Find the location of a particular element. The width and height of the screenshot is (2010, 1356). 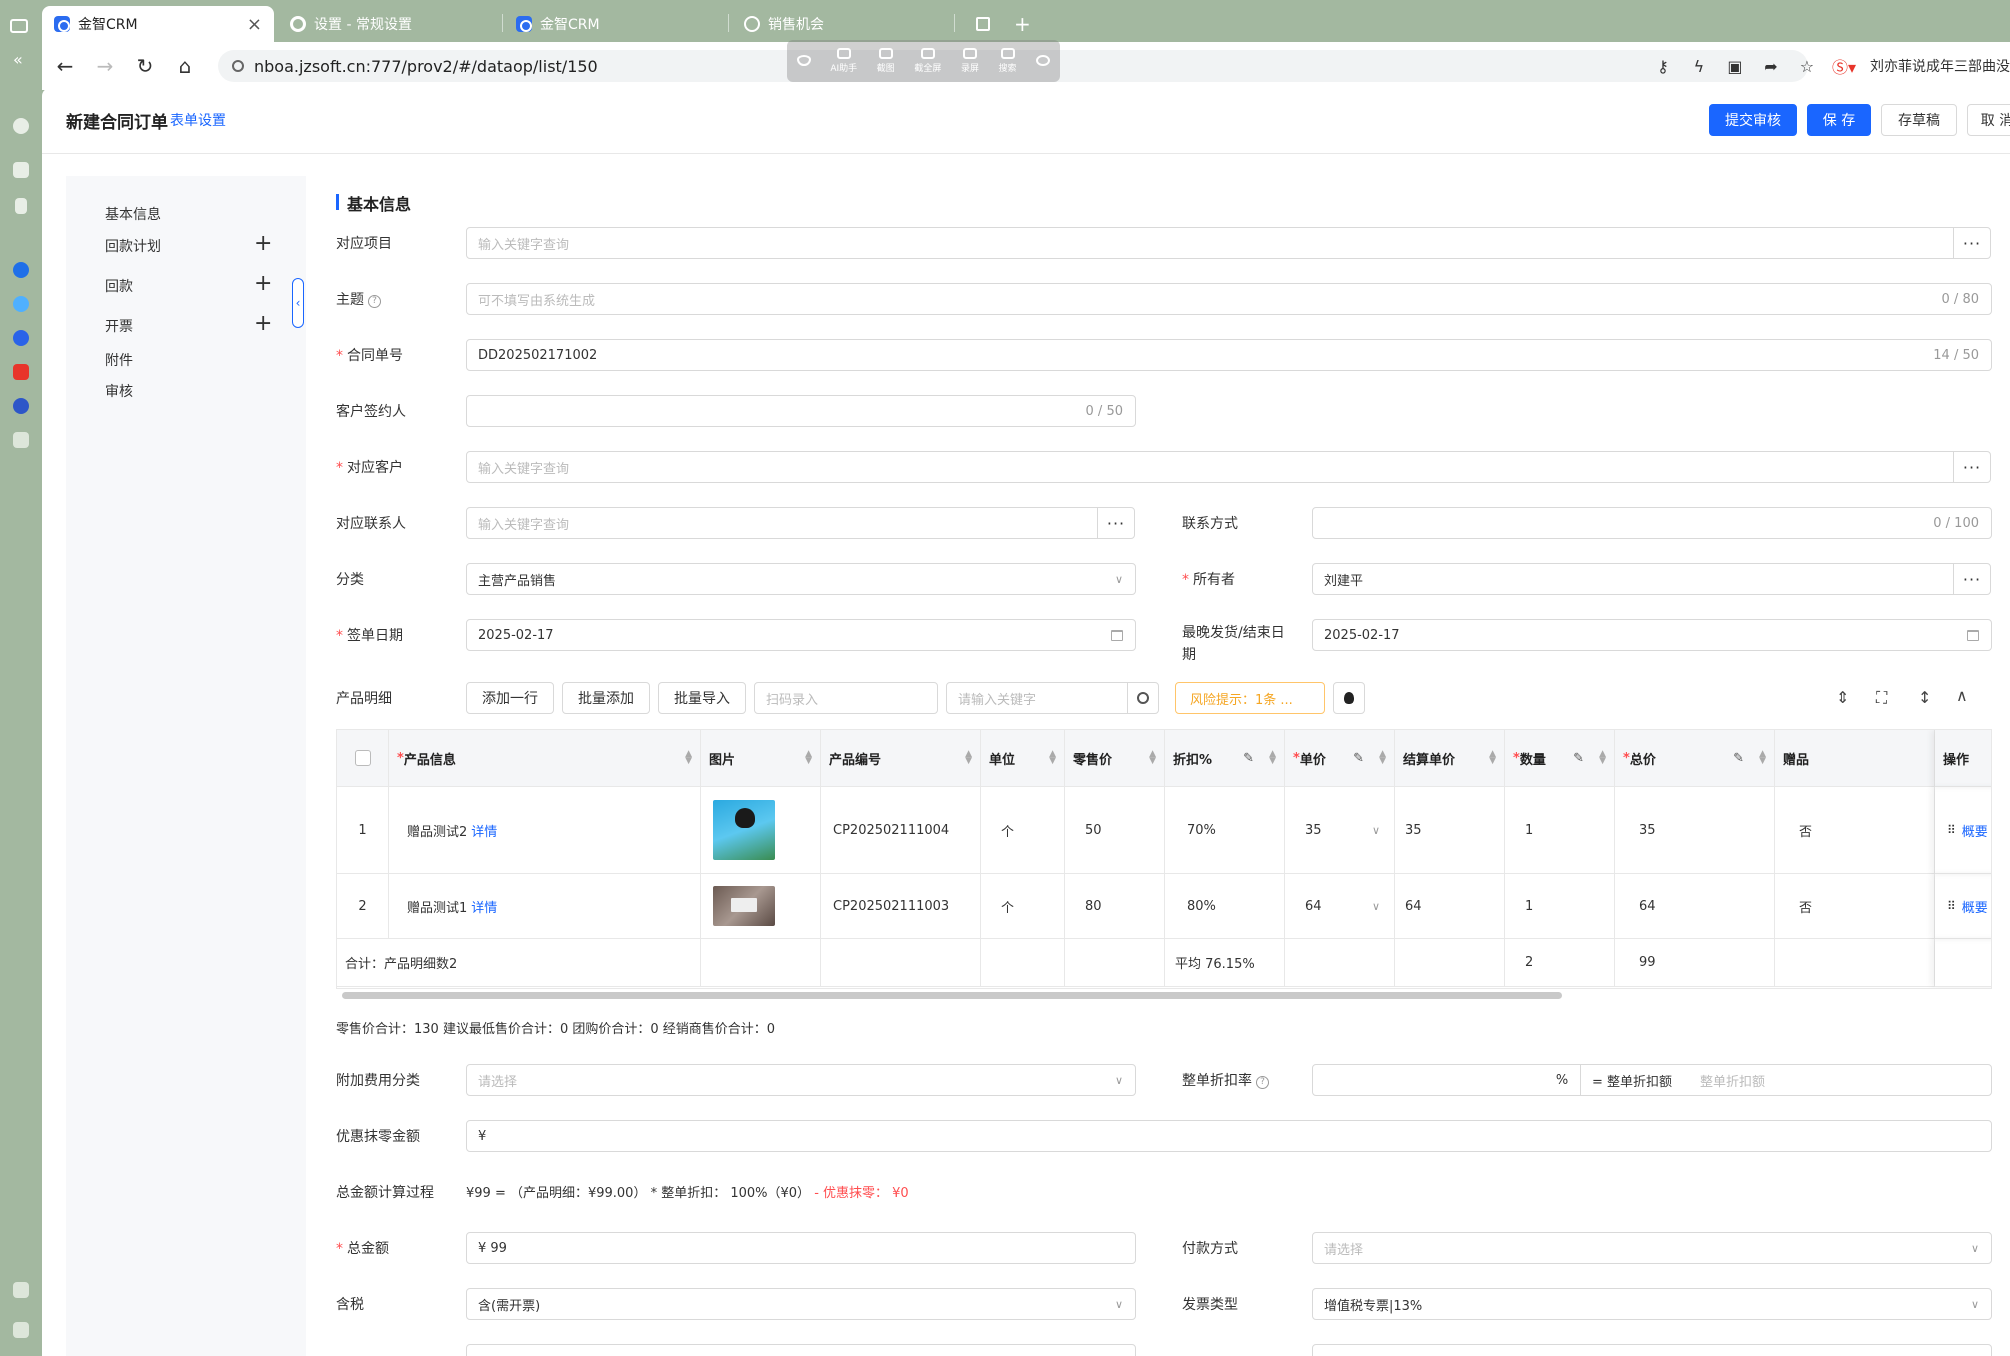

nav-item-payment-plan: 回款计划 is located at coordinates (133, 246).